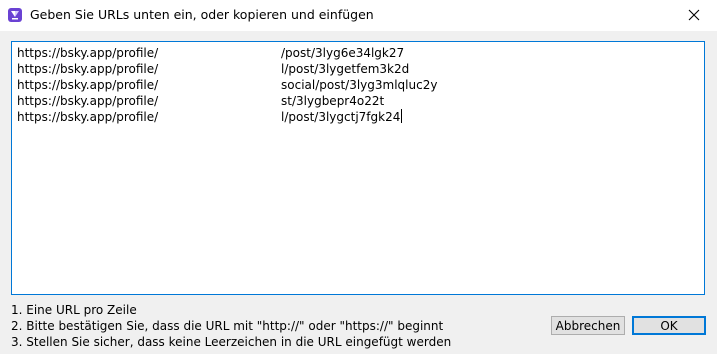 The image size is (717, 354). I want to click on close-icon, so click(694, 15).